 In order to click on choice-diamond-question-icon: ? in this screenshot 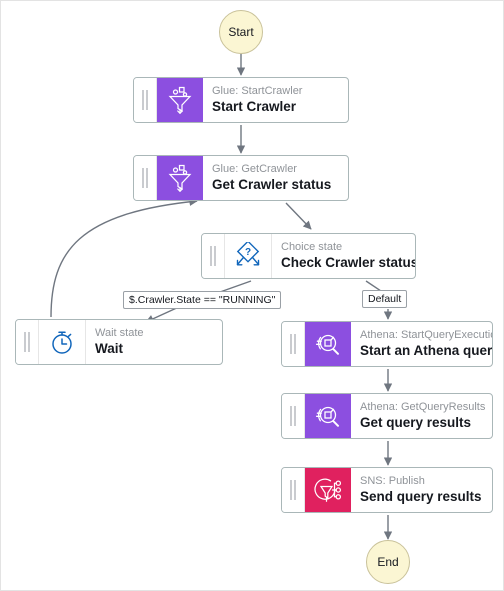, I will do `click(248, 256)`.